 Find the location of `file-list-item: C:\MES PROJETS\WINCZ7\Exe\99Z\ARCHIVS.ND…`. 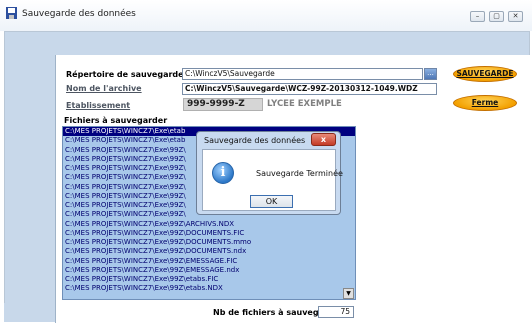

file-list-item: C:\MES PROJETS\WINCZ7\Exe\99Z\ARCHIVS.ND… is located at coordinates (209, 224).